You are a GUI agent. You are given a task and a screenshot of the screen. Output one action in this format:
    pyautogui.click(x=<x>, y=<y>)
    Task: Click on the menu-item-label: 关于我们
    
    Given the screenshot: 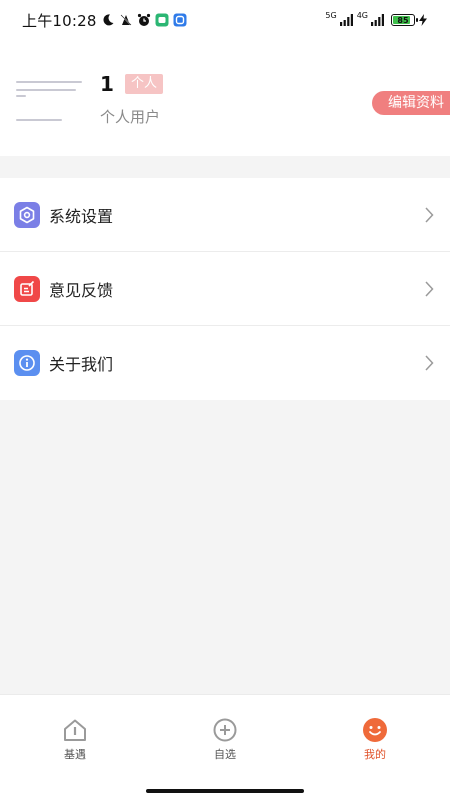 What is the action you would take?
    pyautogui.click(x=81, y=364)
    